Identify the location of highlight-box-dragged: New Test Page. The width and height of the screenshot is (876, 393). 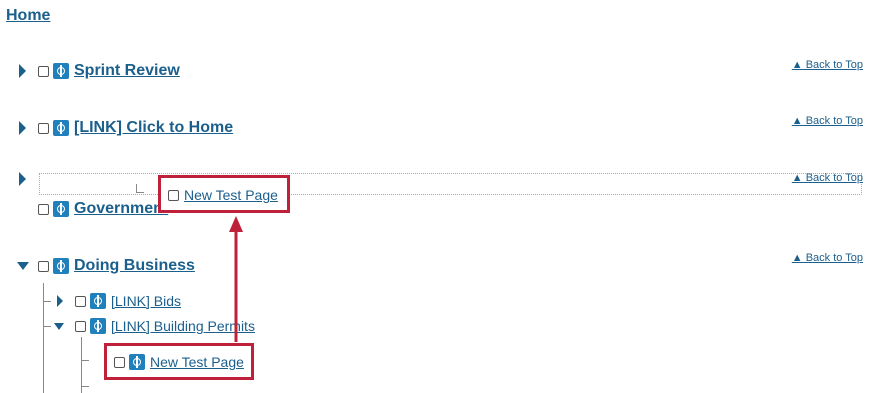
(224, 194).